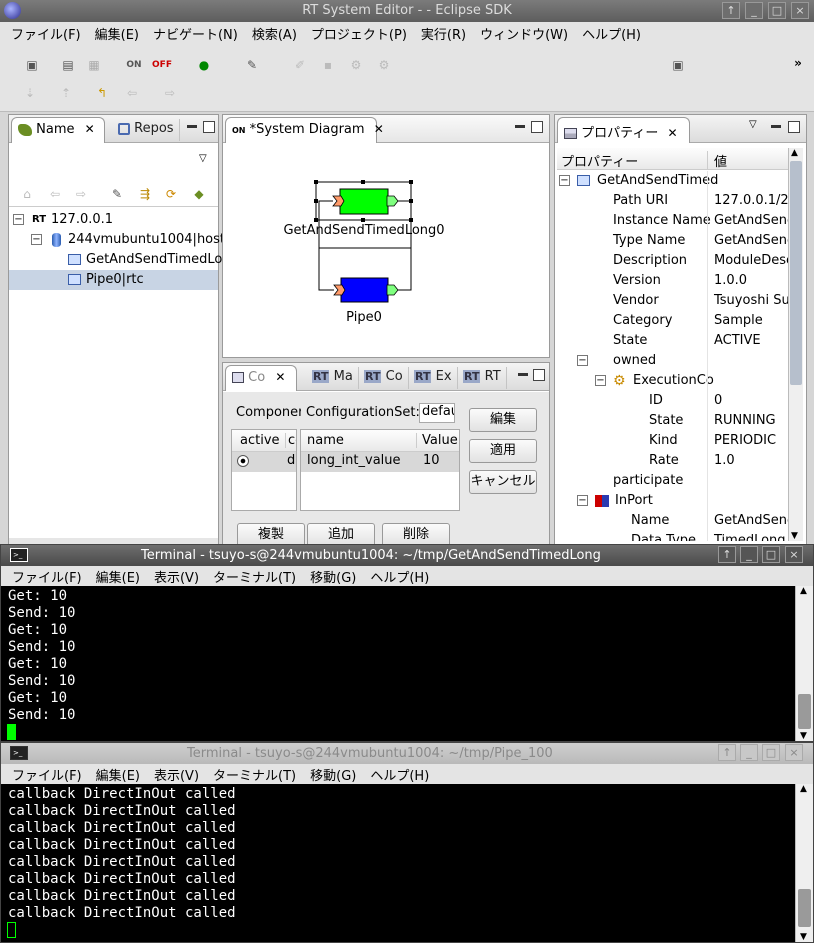  Describe the element at coordinates (537, 127) in the screenshot. I see `editor-maximize-button` at that location.